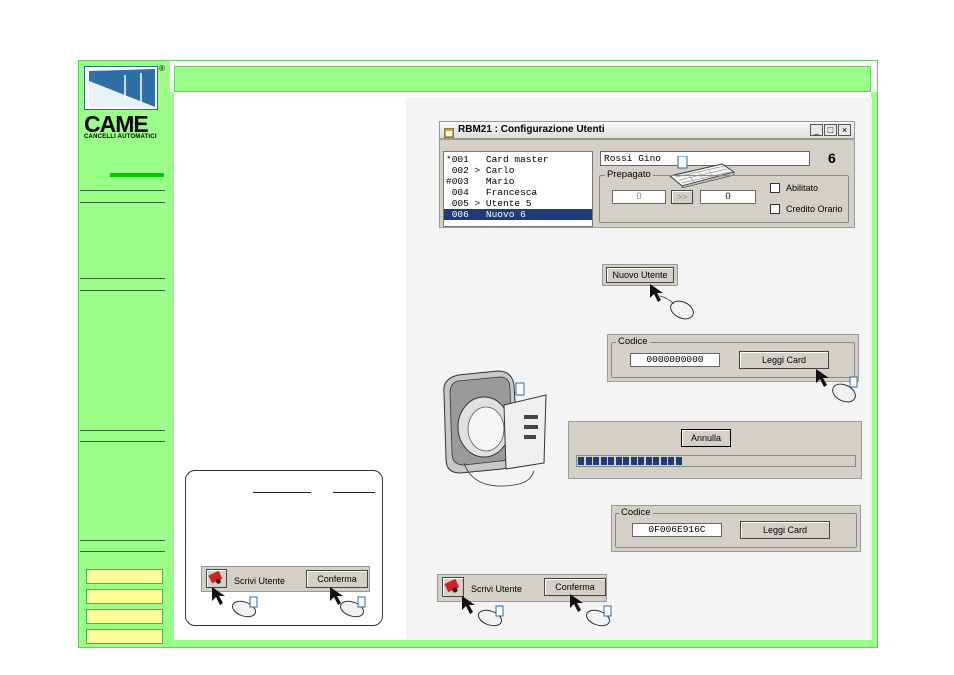  What do you see at coordinates (639, 197) in the screenshot?
I see `credit-field: 0` at bounding box center [639, 197].